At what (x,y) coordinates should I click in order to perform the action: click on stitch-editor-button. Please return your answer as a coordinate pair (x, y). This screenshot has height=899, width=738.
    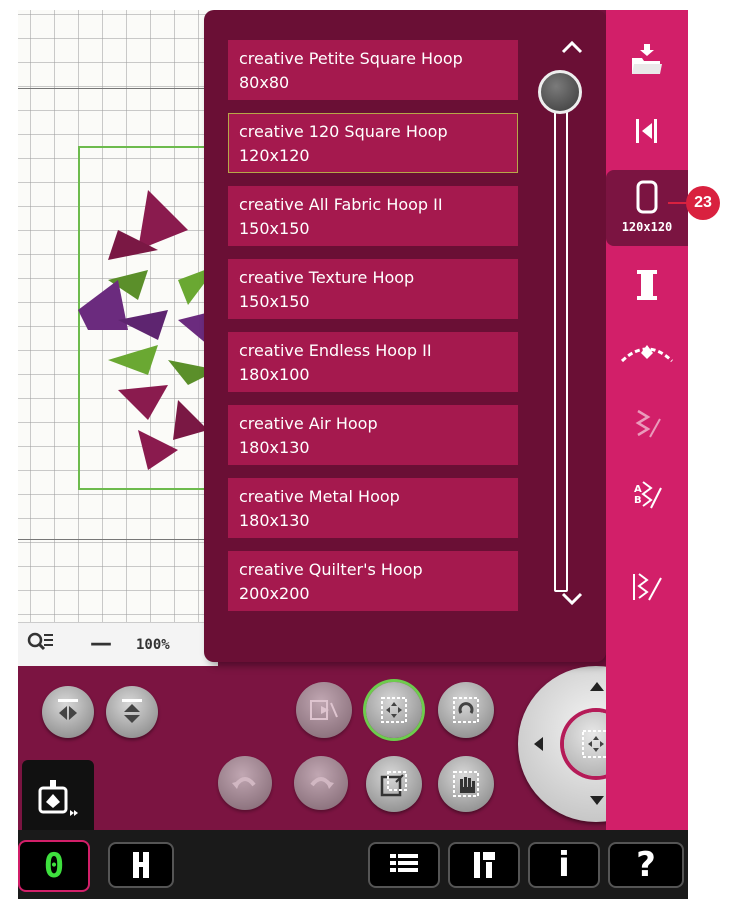
    Looking at the image, I should click on (647, 425).